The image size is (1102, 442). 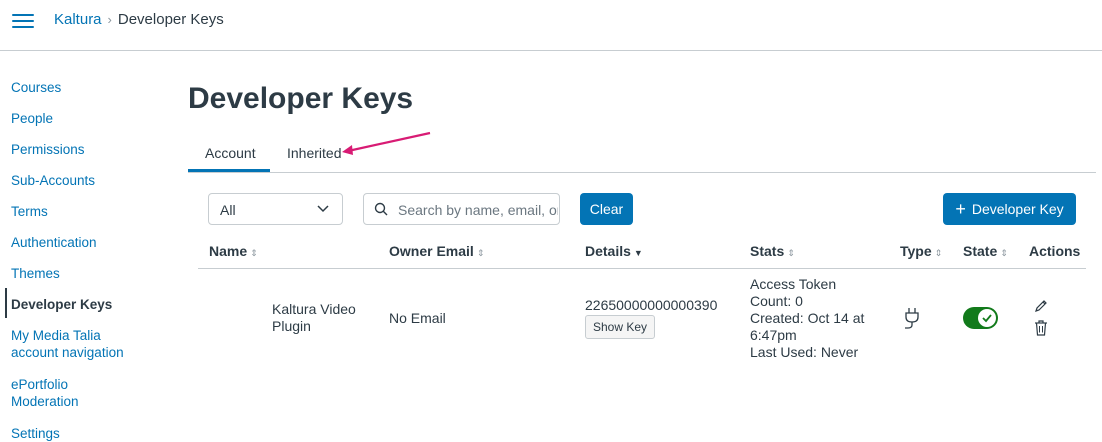 I want to click on add-developer-key-button: + Developer Key, so click(x=1009, y=209).